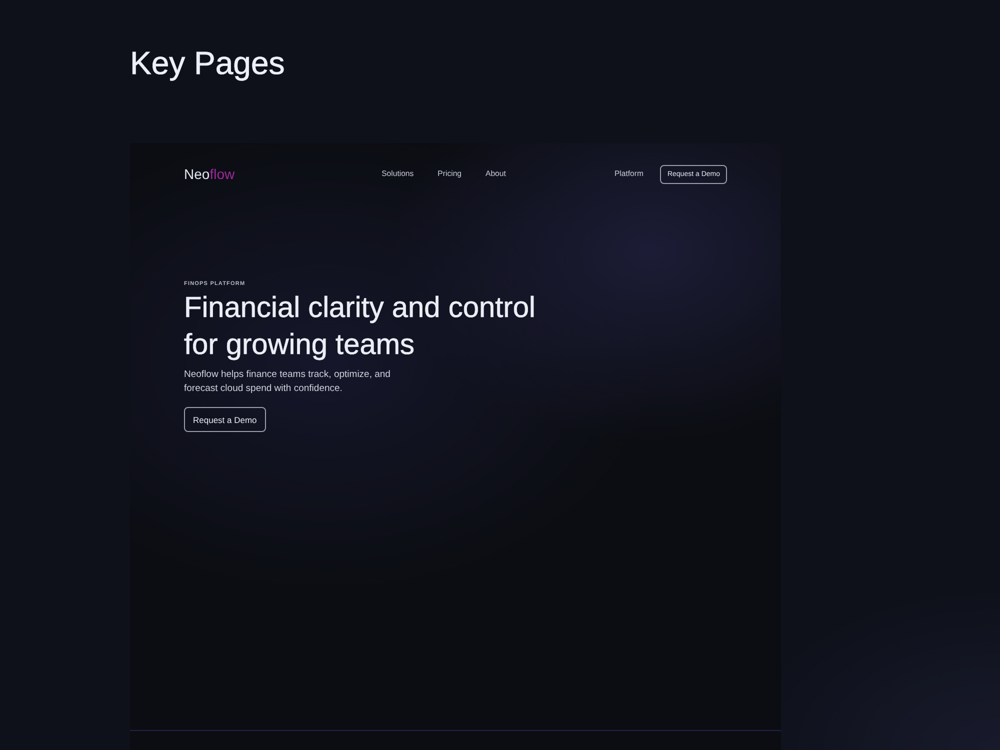 The width and height of the screenshot is (1000, 750). Describe the element at coordinates (207, 63) in the screenshot. I see `page-title: Key Pages` at that location.